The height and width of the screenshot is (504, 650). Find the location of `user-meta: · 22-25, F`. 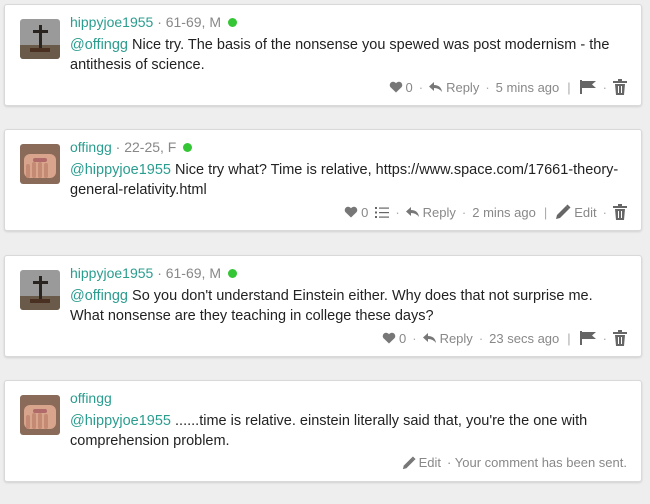

user-meta: · 22-25, F is located at coordinates (146, 147).